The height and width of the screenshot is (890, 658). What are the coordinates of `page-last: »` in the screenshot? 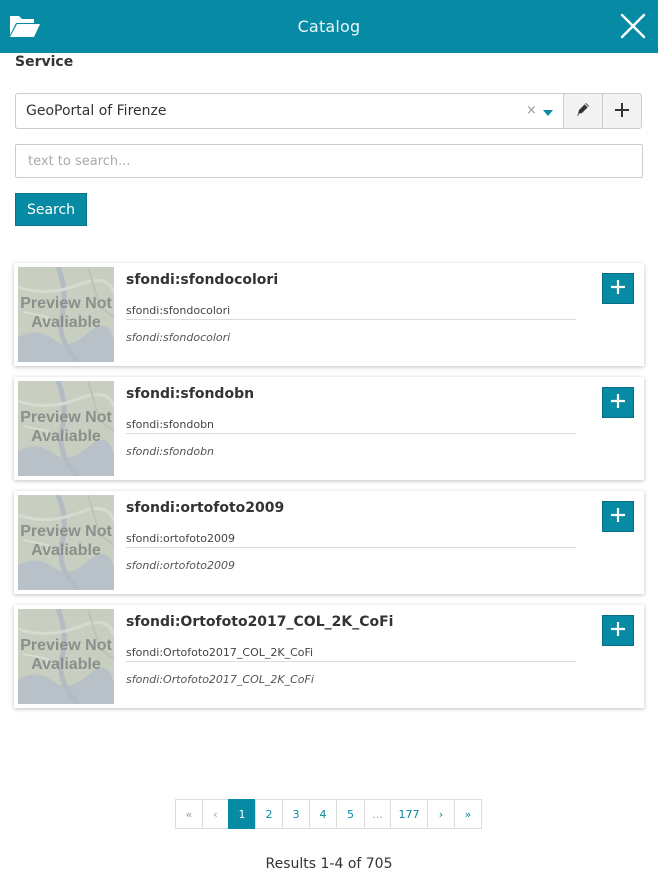 It's located at (468, 814).